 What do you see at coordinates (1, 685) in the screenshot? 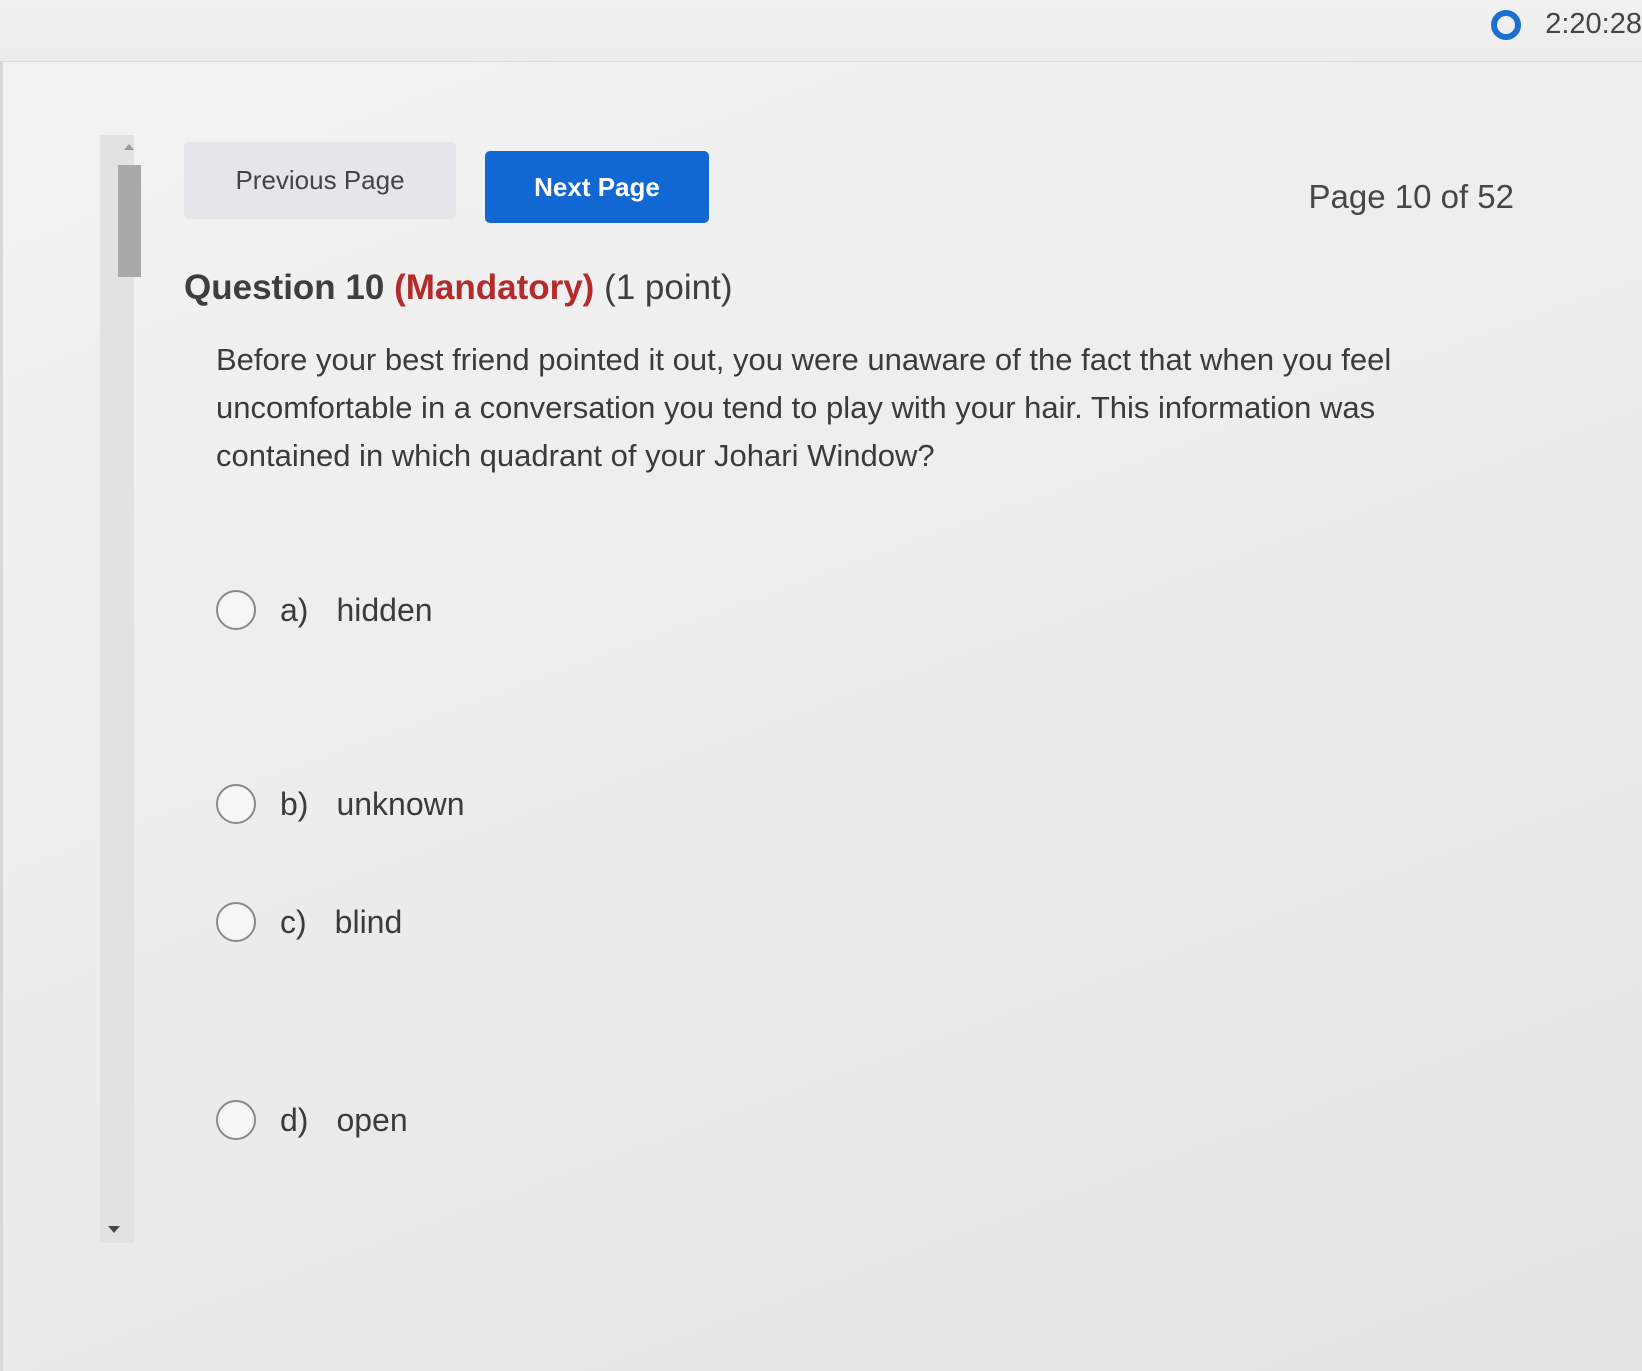
I see `window-left-edge` at bounding box center [1, 685].